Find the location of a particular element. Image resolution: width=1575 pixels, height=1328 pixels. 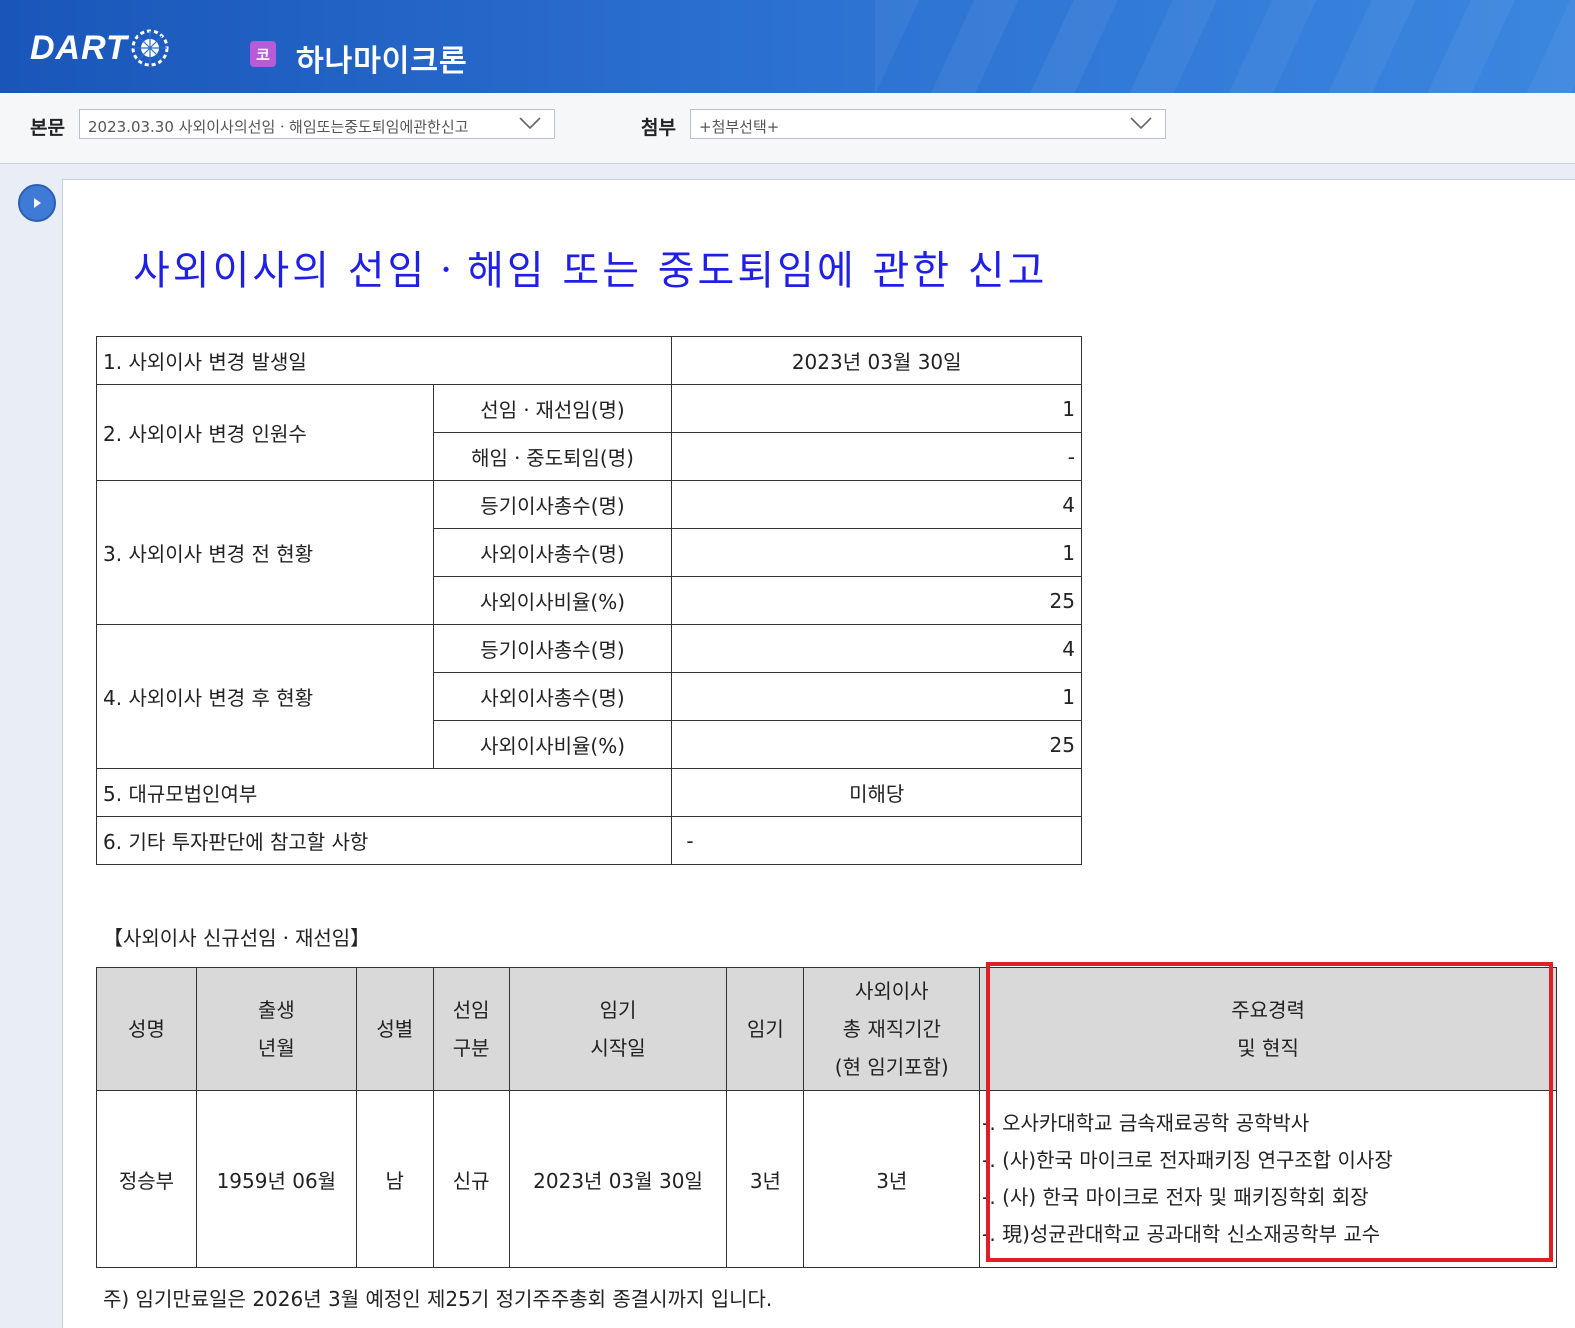

attachment-label: 첨부 is located at coordinates (658, 128).